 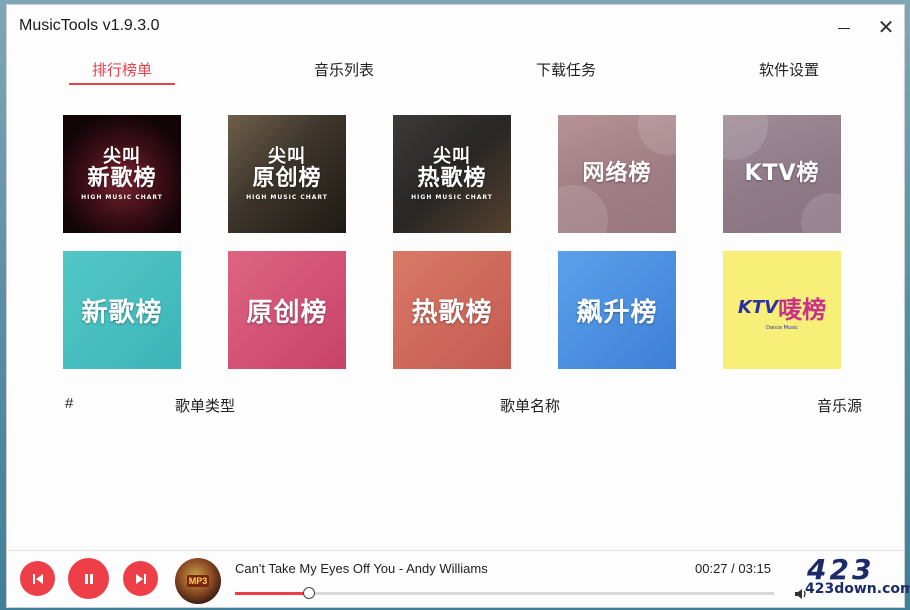 I want to click on track-time: 00:27 / 03:15, so click(x=733, y=568).